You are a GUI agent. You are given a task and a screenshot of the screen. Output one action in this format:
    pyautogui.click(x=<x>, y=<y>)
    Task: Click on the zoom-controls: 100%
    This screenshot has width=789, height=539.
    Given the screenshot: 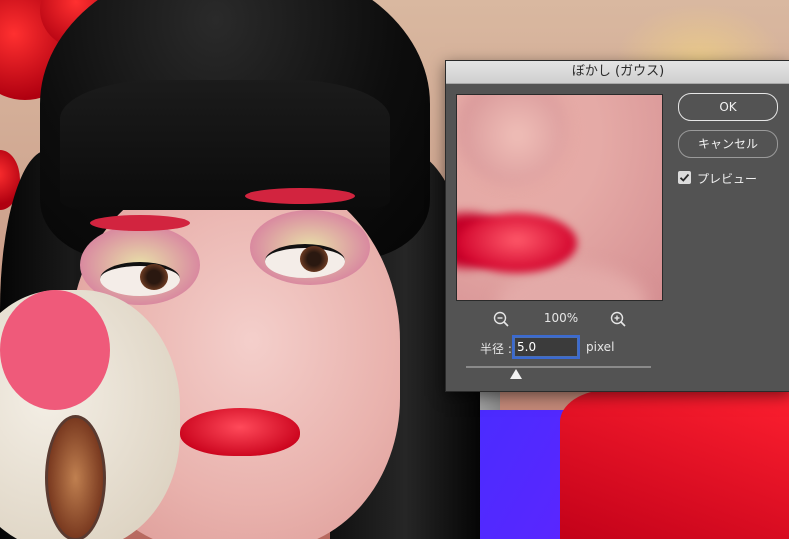 What is the action you would take?
    pyautogui.click(x=558, y=320)
    